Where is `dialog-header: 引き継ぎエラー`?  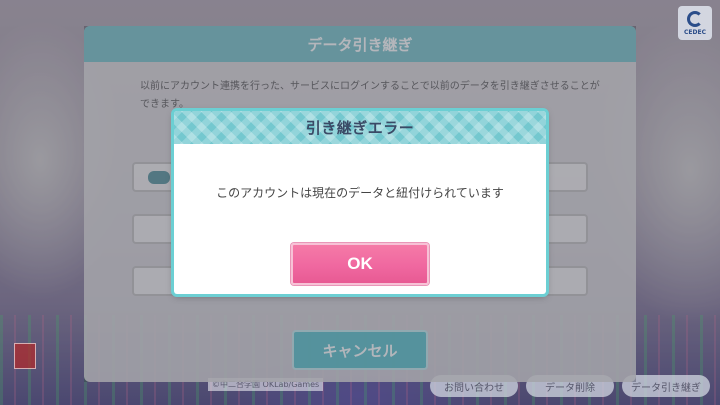 dialog-header: 引き継ぎエラー is located at coordinates (360, 127).